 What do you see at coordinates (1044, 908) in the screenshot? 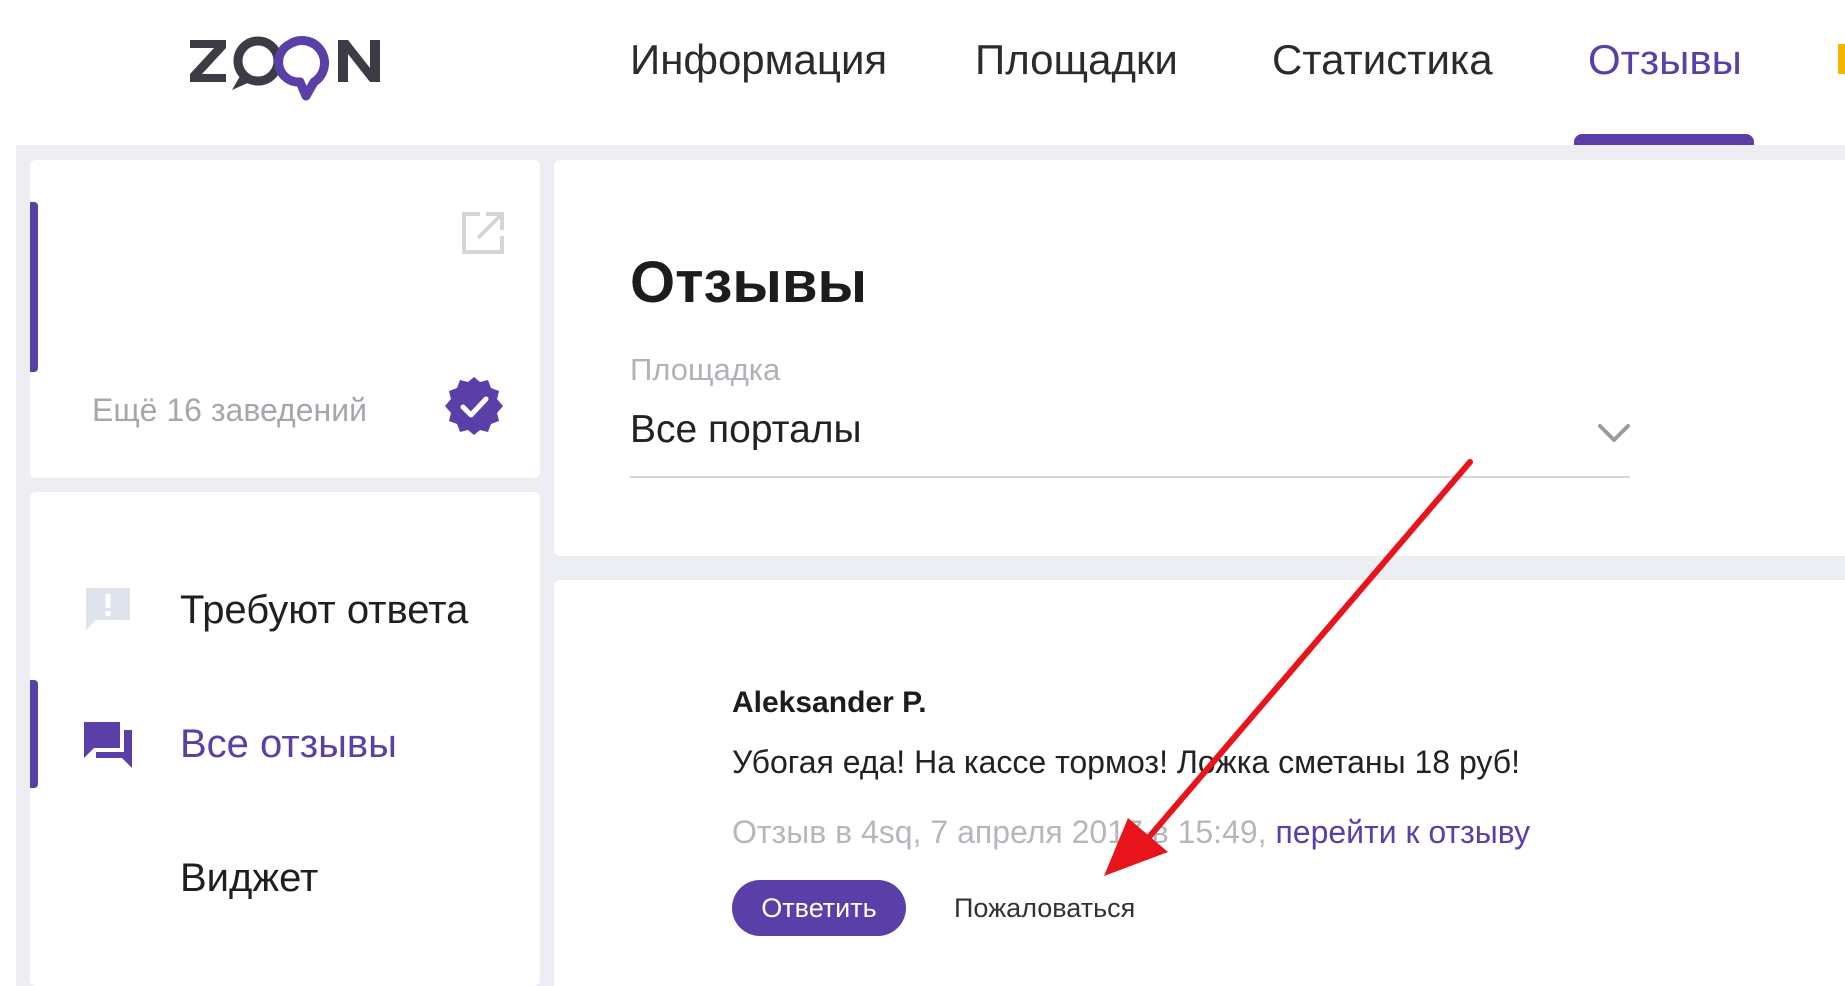
I see `report-link: Пожаловаться` at bounding box center [1044, 908].